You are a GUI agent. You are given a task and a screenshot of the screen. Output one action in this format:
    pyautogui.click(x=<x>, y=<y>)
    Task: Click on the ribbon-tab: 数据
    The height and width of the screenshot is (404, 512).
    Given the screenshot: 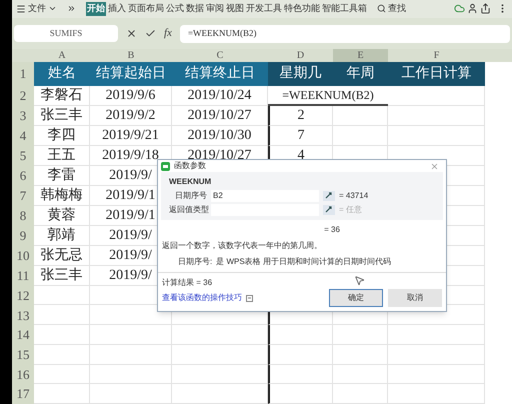 What is the action you would take?
    pyautogui.click(x=195, y=9)
    